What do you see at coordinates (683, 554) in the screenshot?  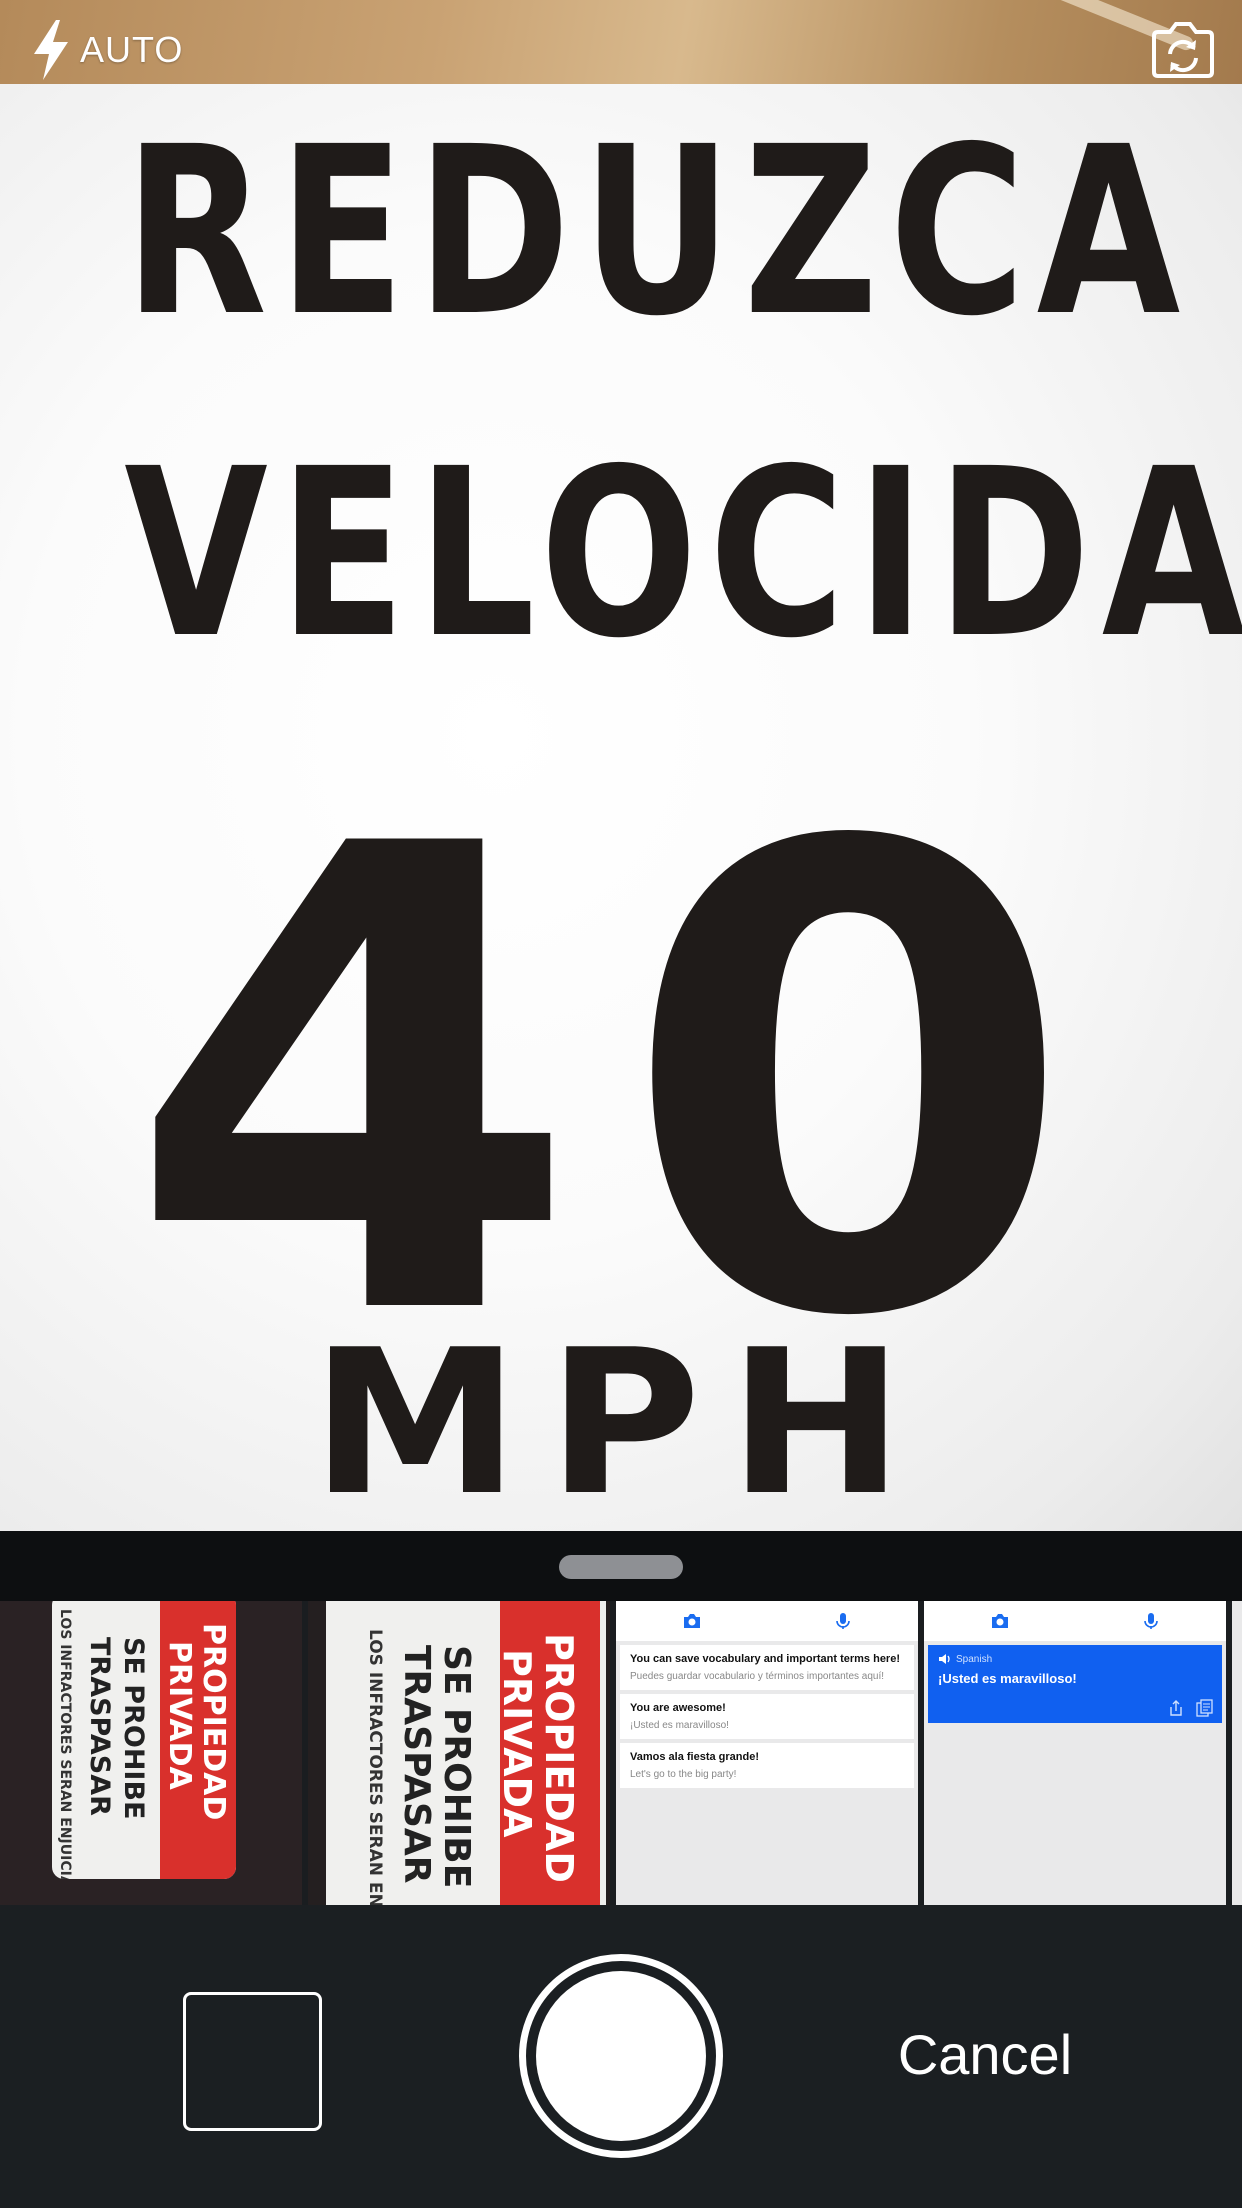 I see `sign-line-2: VELOCIDAD` at bounding box center [683, 554].